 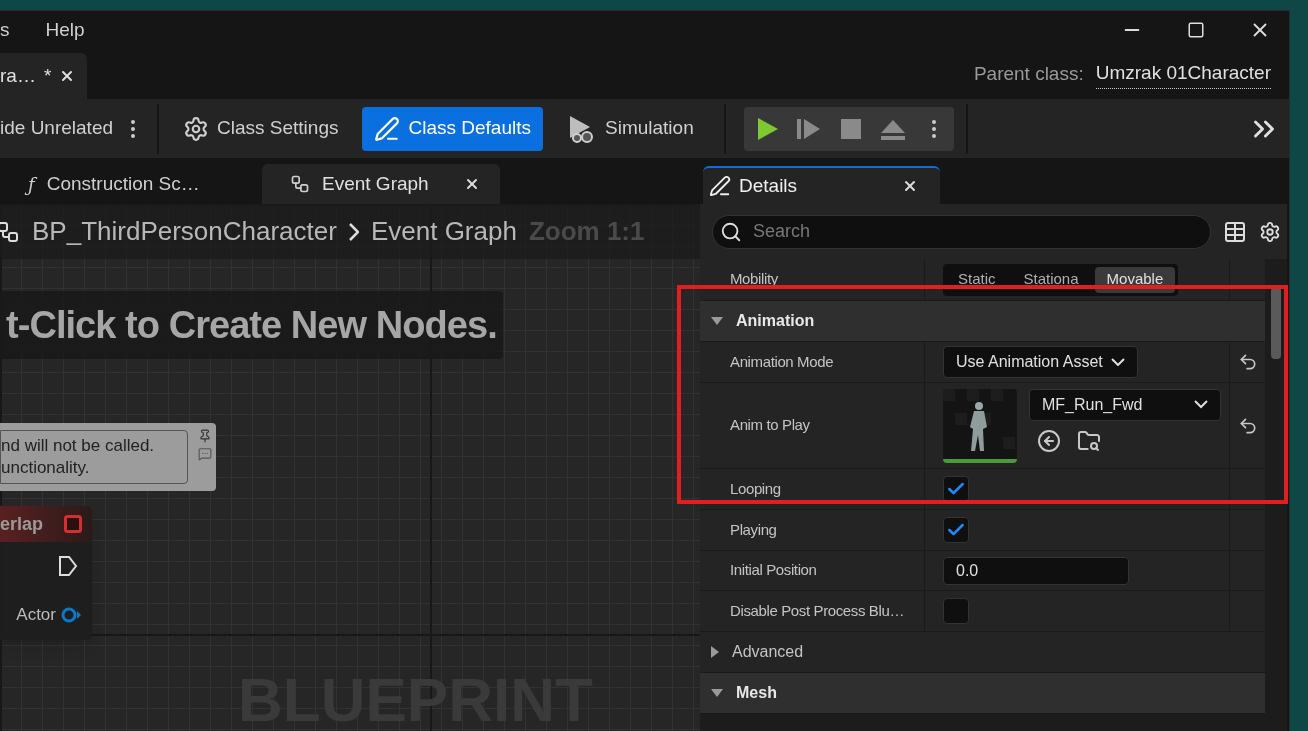 What do you see at coordinates (1125, 404) in the screenshot?
I see `asset-dropdown: MF_Run_Fwd` at bounding box center [1125, 404].